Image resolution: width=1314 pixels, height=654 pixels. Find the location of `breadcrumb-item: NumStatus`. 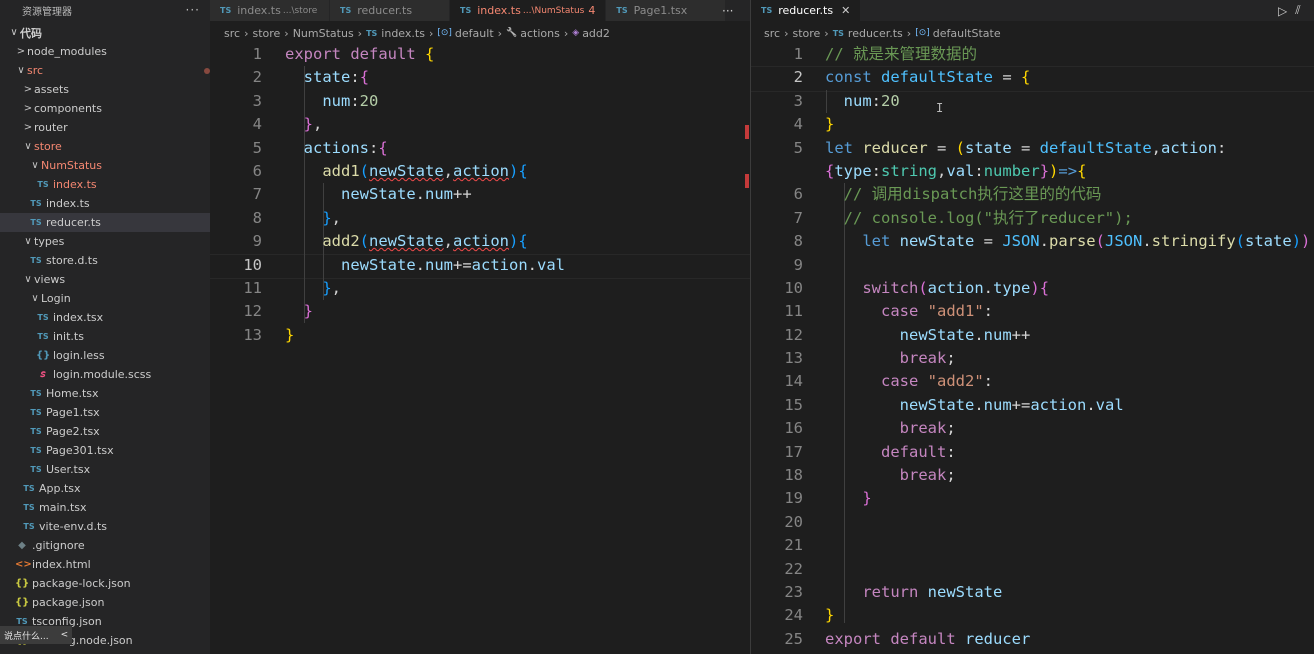

breadcrumb-item: NumStatus is located at coordinates (323, 33).